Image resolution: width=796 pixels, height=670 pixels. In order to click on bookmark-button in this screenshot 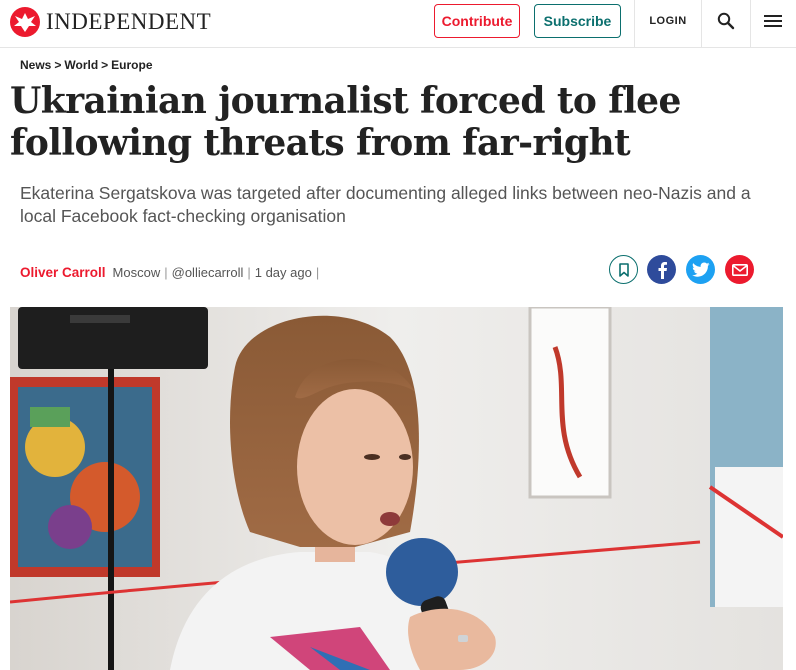, I will do `click(623, 269)`.